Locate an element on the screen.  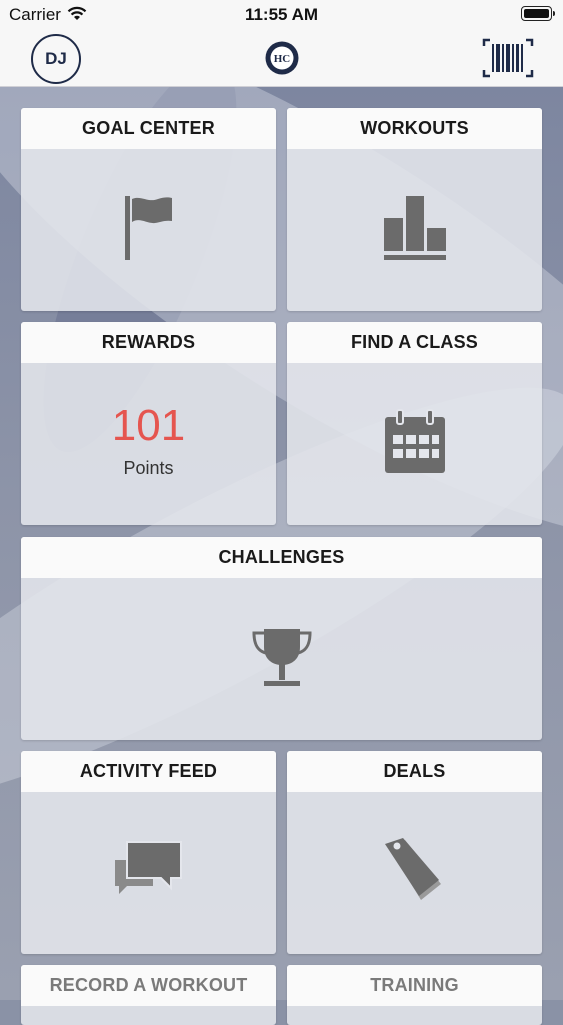
reward-points-value: 101 is located at coordinates (148, 425).